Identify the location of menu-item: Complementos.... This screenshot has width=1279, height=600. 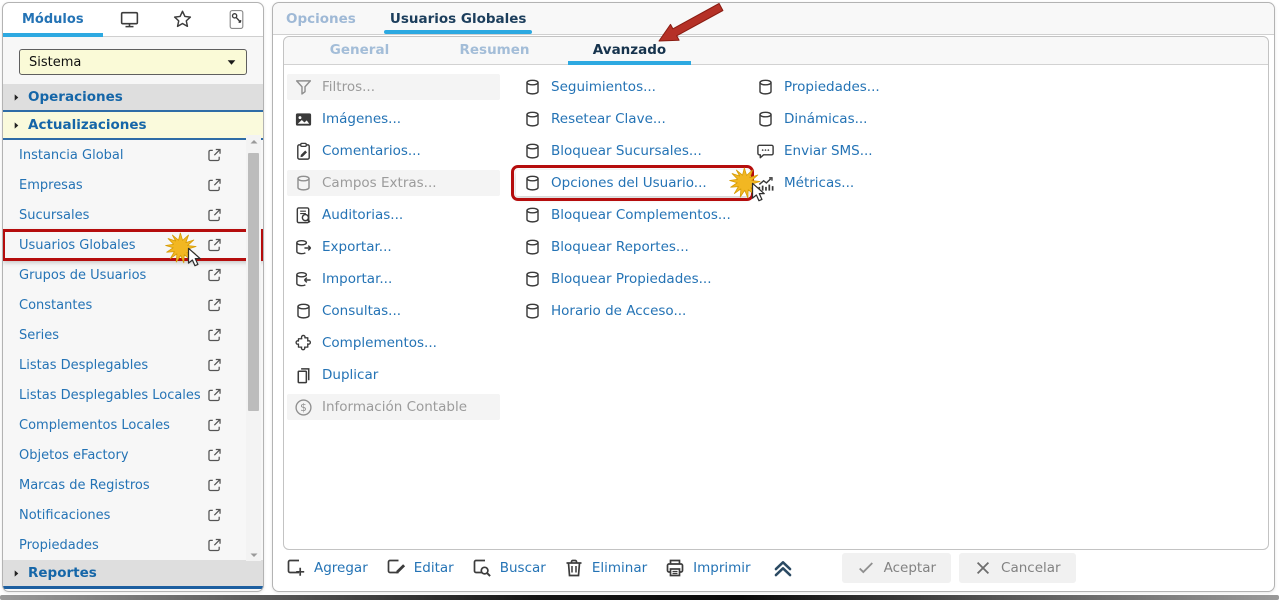
(393, 343).